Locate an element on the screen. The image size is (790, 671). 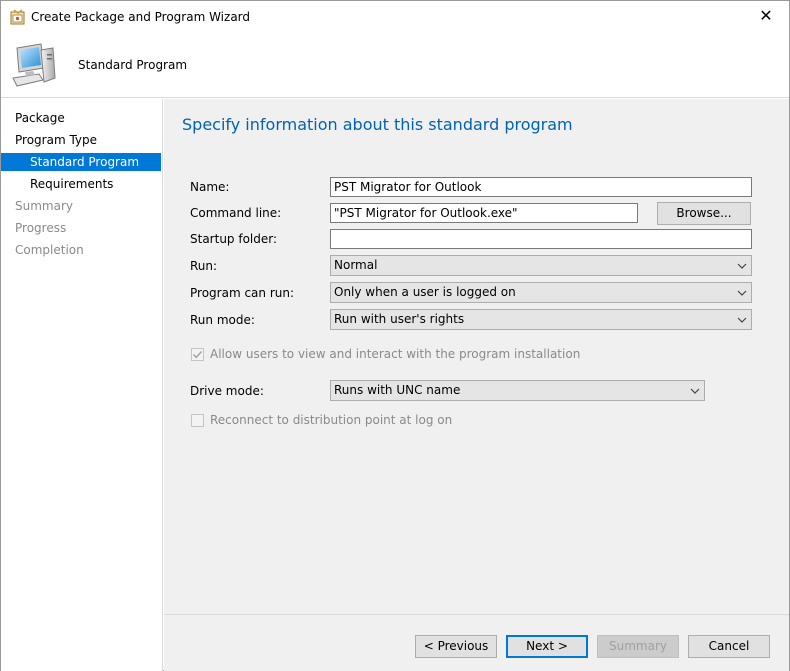
run-select-value: Normal is located at coordinates (356, 265).